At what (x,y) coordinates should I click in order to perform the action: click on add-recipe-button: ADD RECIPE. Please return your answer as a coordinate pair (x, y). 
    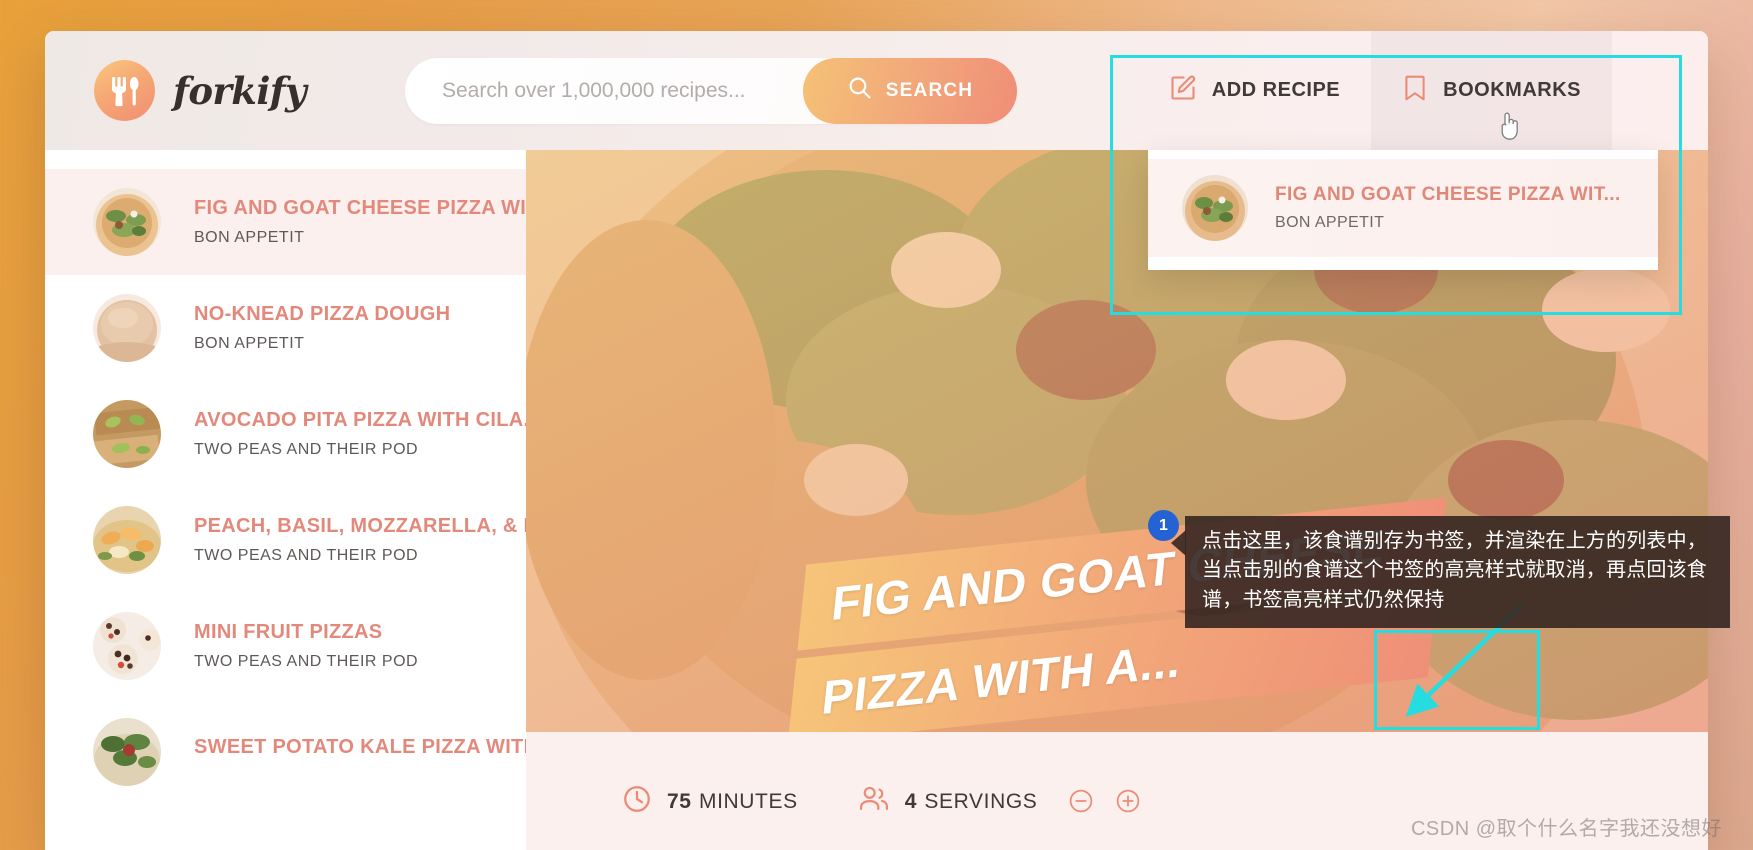
    Looking at the image, I should click on (1254, 90).